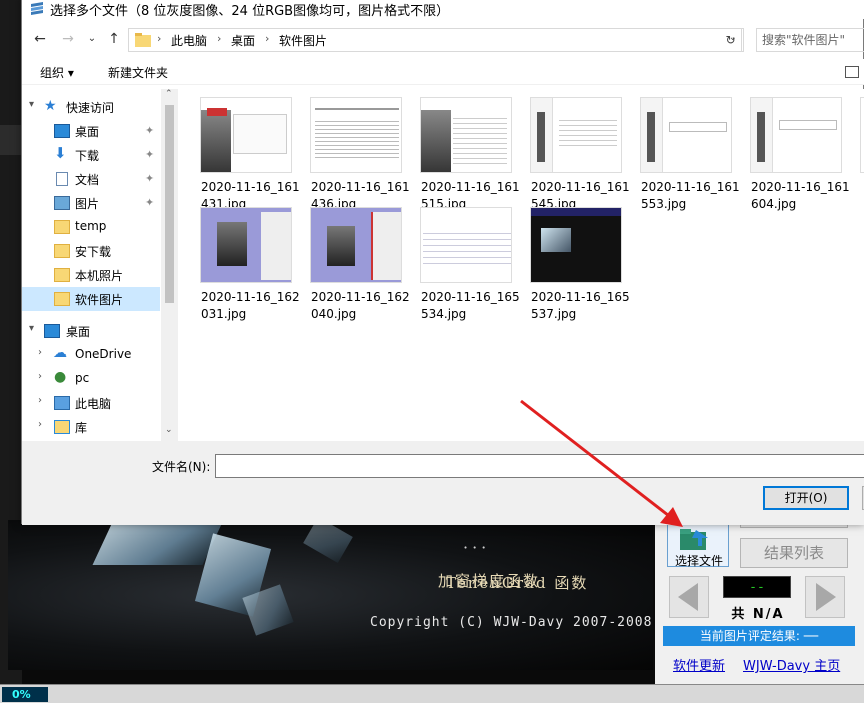  What do you see at coordinates (470, 305) in the screenshot?
I see `file-name: 2020-11-16_165534.jpg` at bounding box center [470, 305].